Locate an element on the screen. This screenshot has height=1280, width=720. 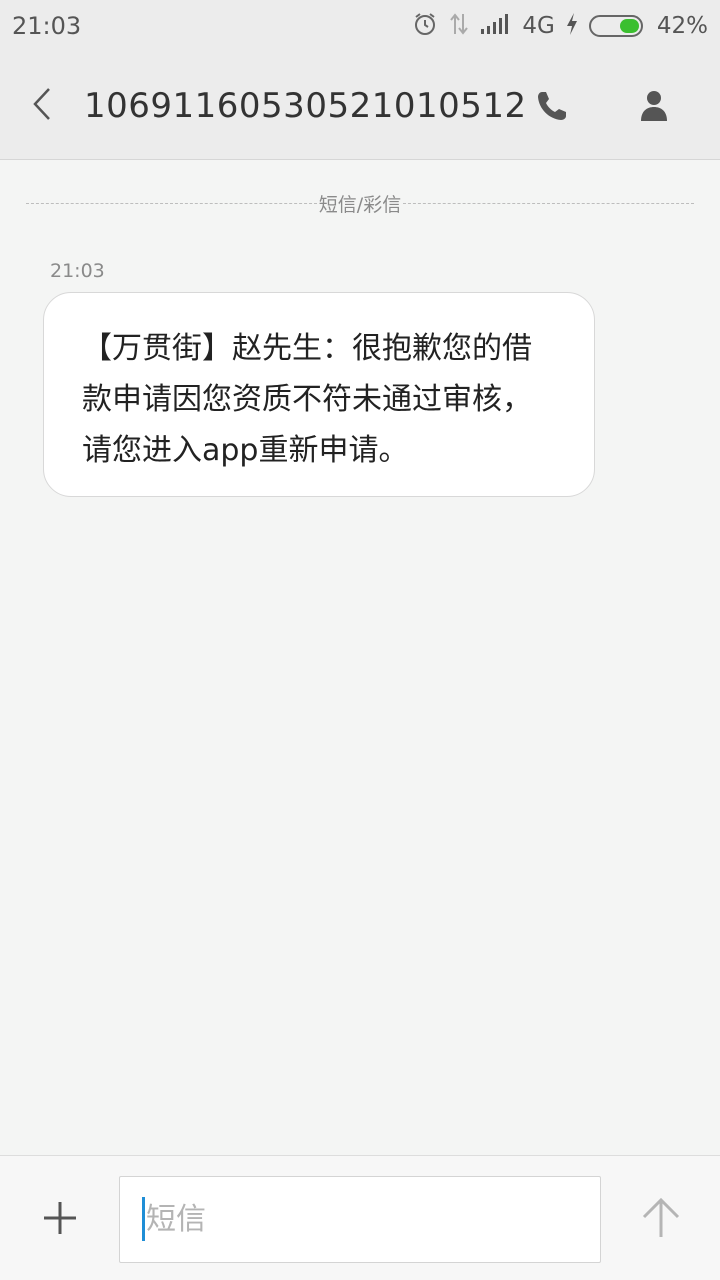
contact-number-title: 10691160530521010512 is located at coordinates (305, 105).